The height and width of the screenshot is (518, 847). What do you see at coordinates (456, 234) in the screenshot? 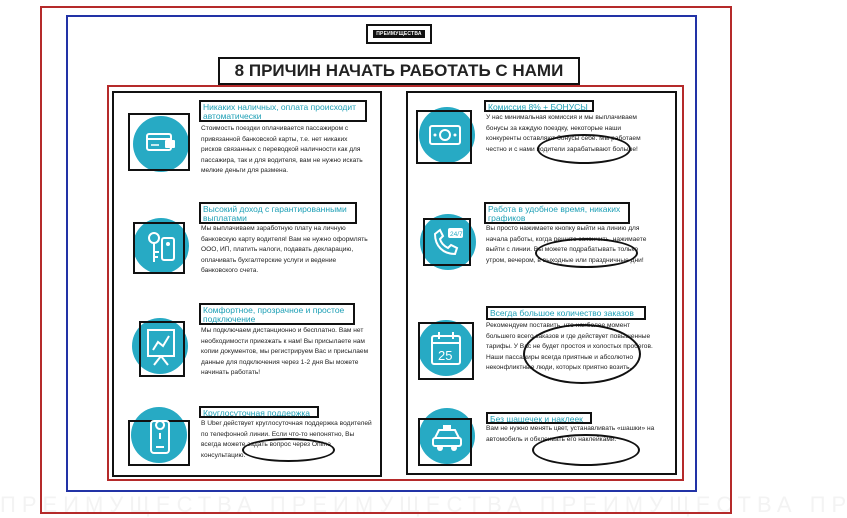
I see `svg-text: 24/7` at bounding box center [456, 234].